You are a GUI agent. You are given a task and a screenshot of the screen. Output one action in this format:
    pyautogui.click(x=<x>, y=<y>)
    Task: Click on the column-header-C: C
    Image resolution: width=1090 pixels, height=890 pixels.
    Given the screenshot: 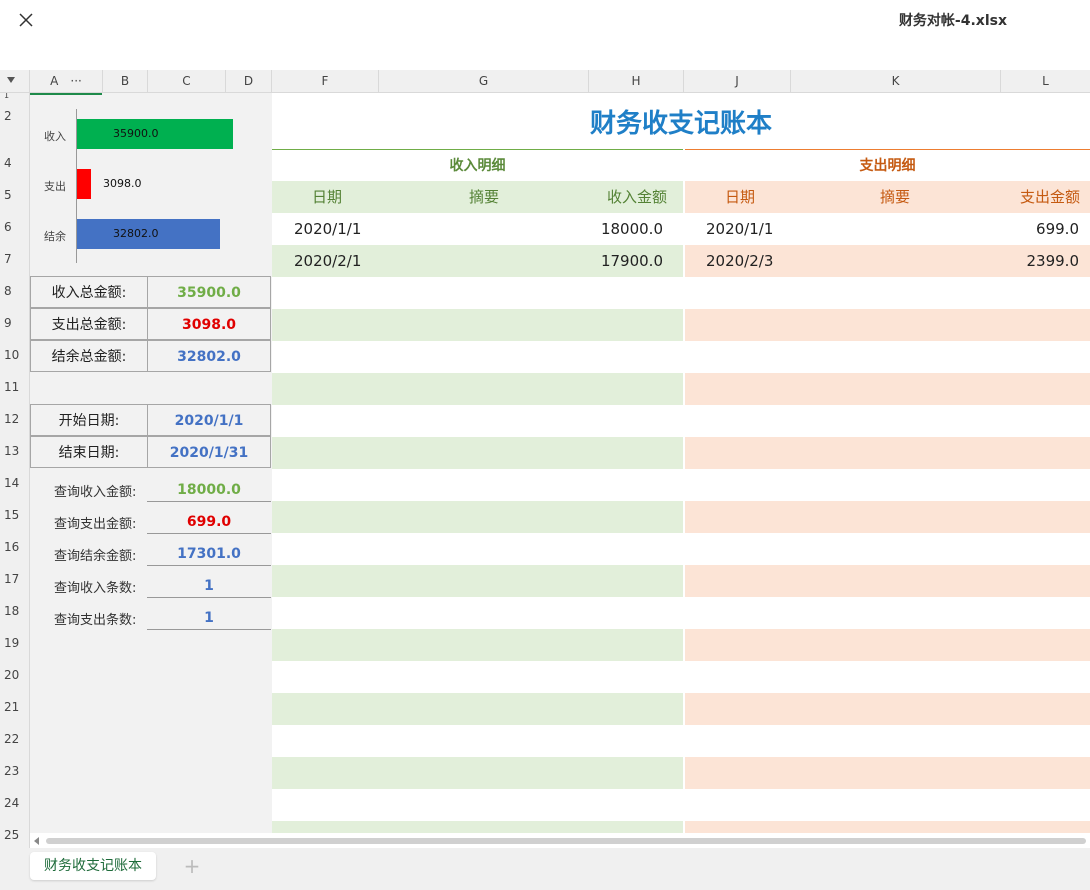 What is the action you would take?
    pyautogui.click(x=187, y=81)
    